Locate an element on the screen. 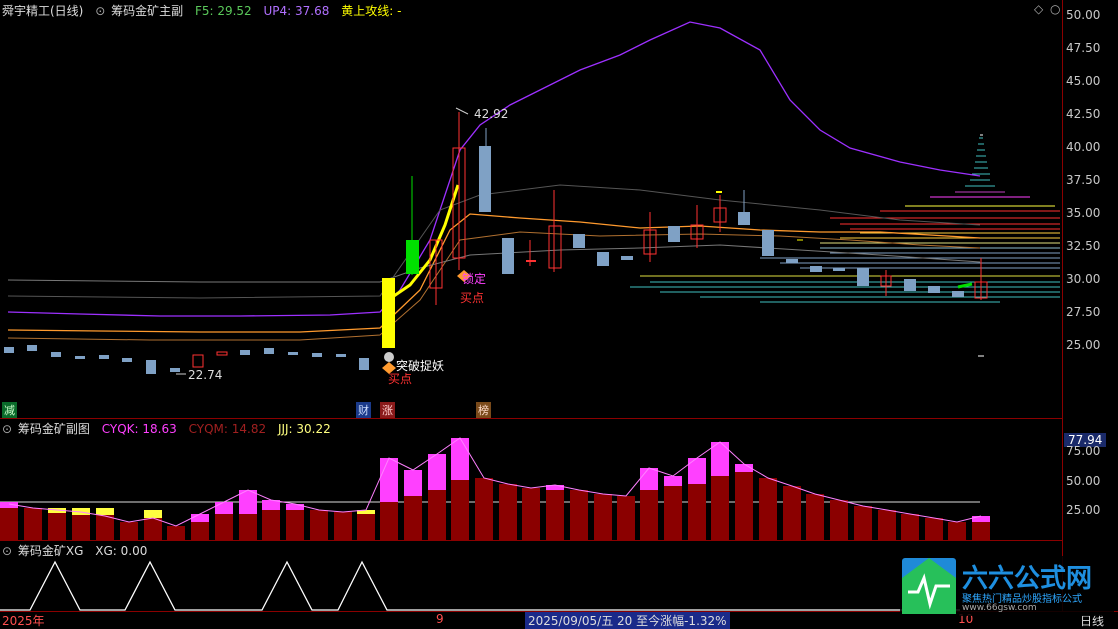 The height and width of the screenshot is (629, 1118). high-price-label: 42.92 is located at coordinates (491, 114).